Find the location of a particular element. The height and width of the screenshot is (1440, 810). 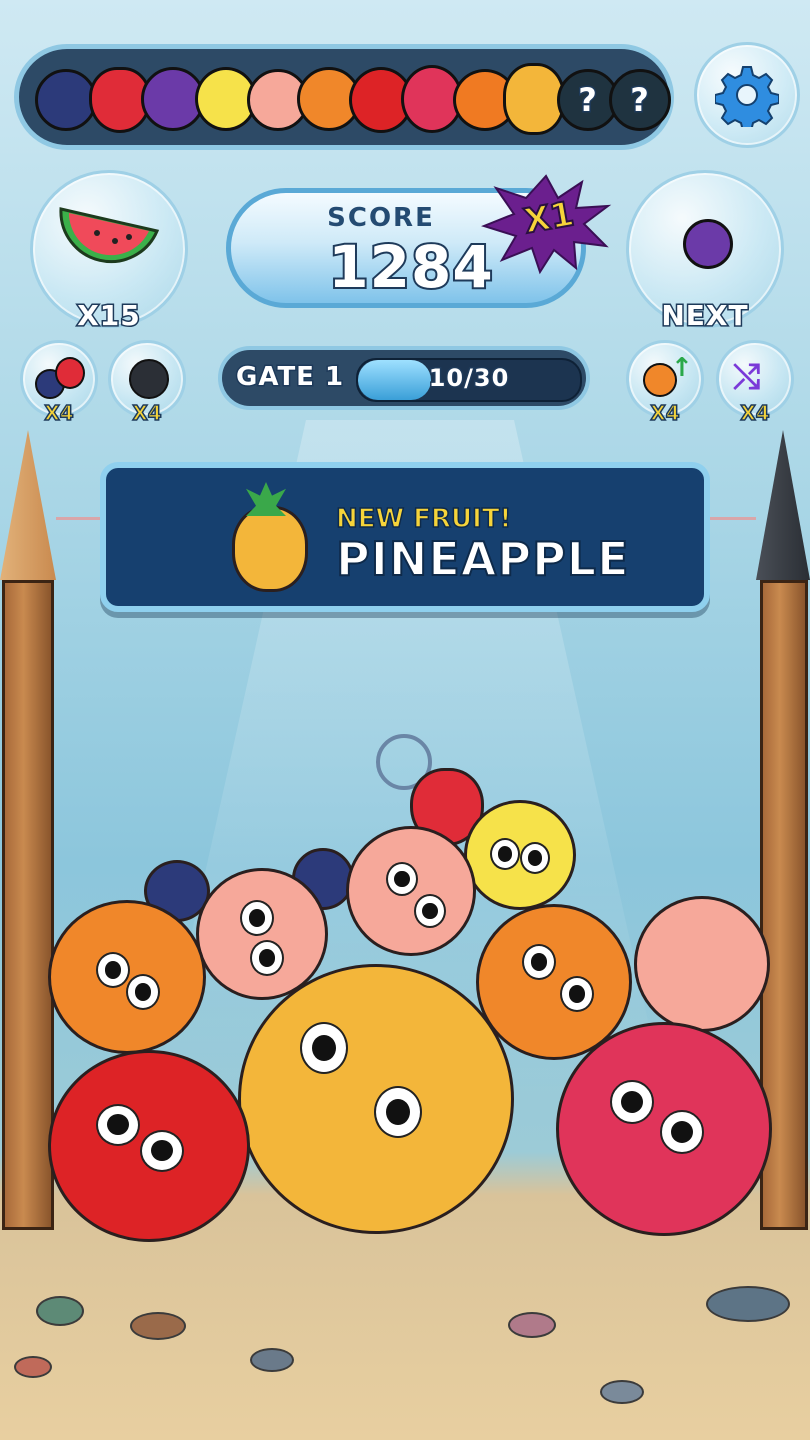

banner-kicker: NEW FRUIT! is located at coordinates (423, 519).